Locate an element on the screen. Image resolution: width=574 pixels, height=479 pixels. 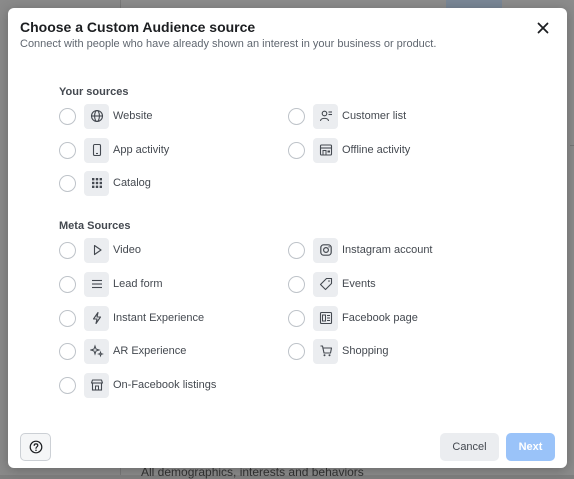
radio-ar-experience is located at coordinates (67, 351).